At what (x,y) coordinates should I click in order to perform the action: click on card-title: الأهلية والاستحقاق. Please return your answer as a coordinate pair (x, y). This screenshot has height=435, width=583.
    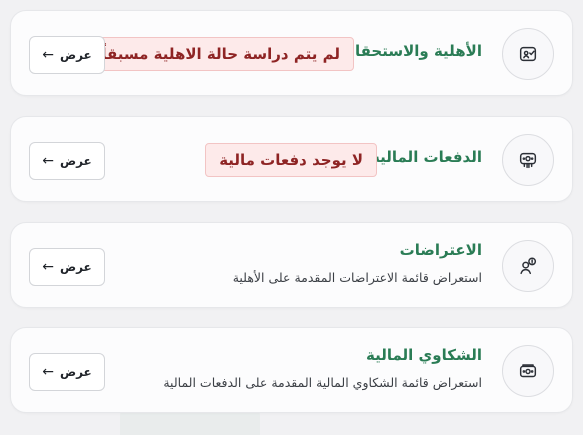
    Looking at the image, I should click on (411, 51).